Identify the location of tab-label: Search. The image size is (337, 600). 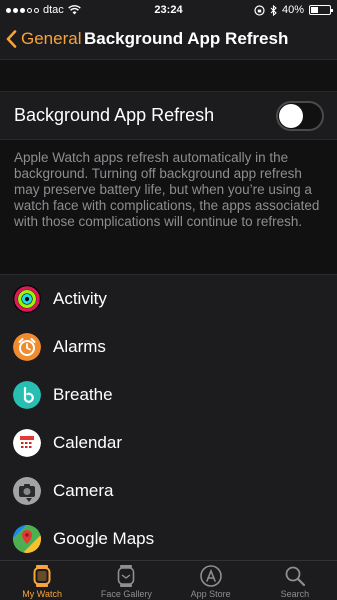
(295, 594).